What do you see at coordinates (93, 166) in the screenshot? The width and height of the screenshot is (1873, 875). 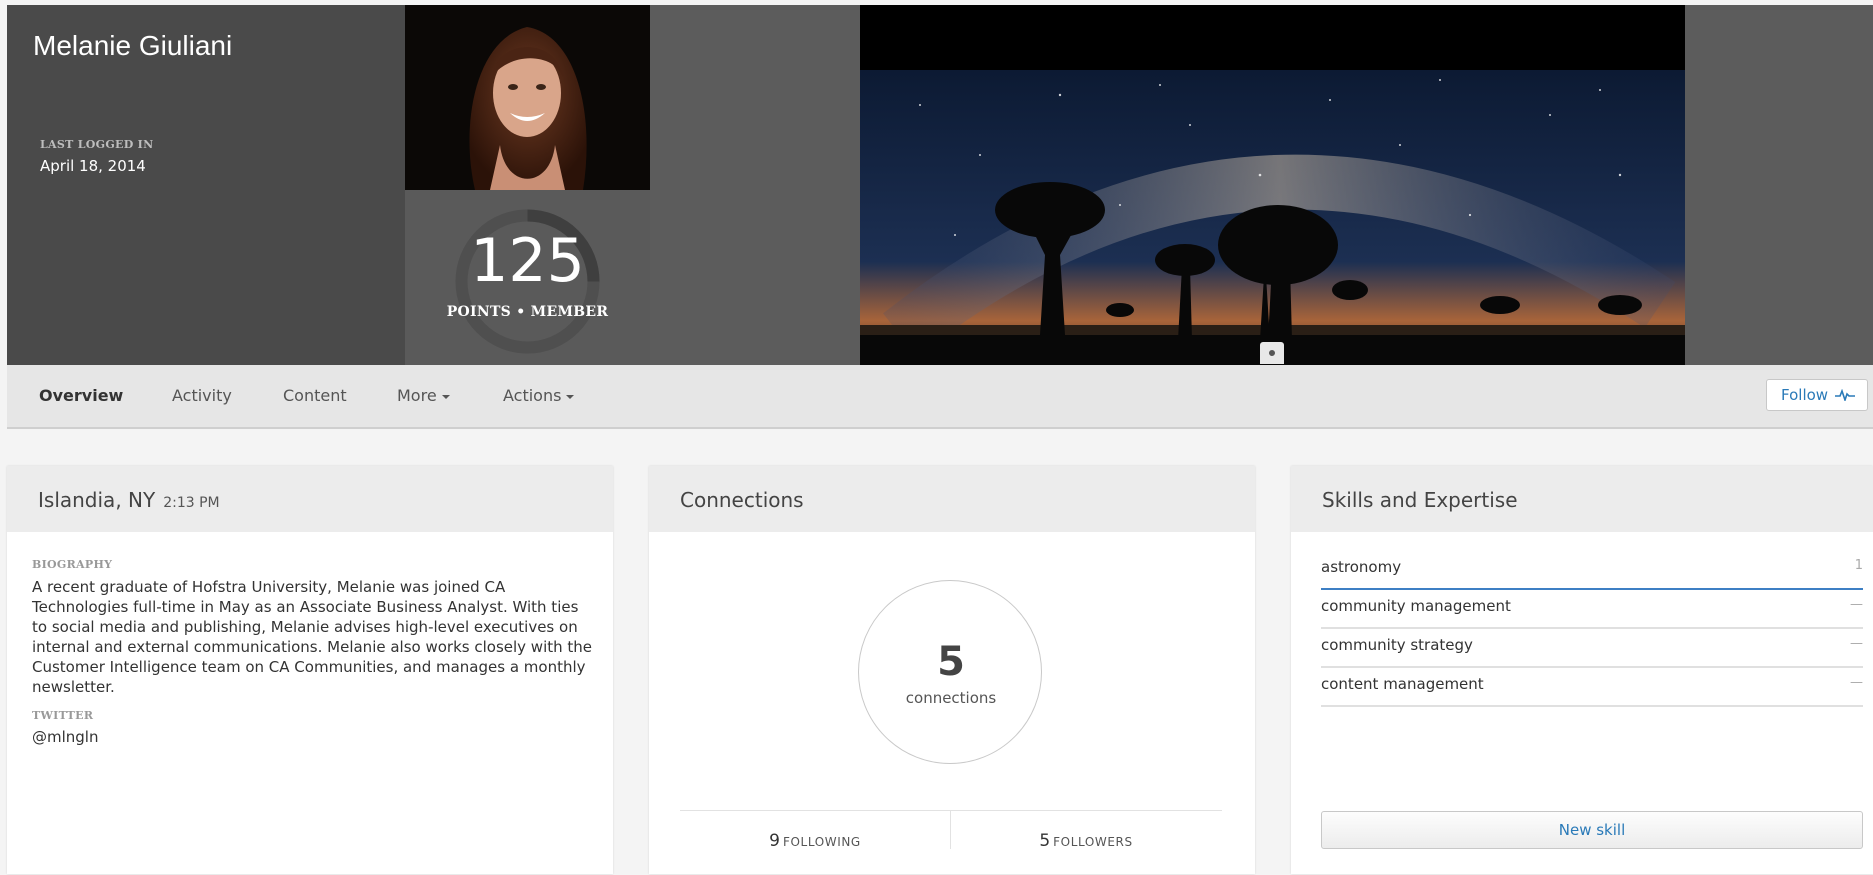 I see `last-logged-in-date: April 18, 2014` at bounding box center [93, 166].